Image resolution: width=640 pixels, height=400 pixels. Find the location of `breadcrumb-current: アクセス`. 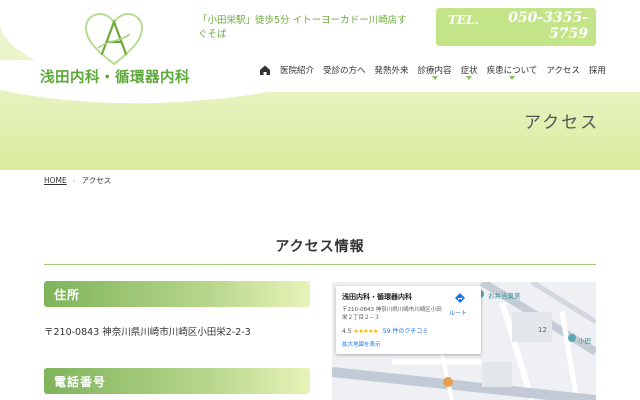

breadcrumb-current: アクセス is located at coordinates (96, 180).